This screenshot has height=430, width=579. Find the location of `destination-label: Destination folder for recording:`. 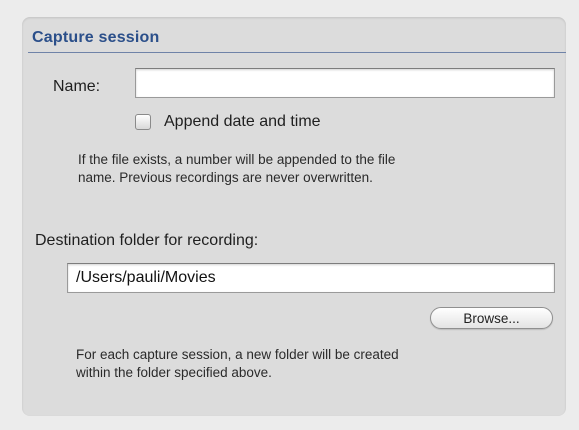

destination-label: Destination folder for recording: is located at coordinates (147, 240).